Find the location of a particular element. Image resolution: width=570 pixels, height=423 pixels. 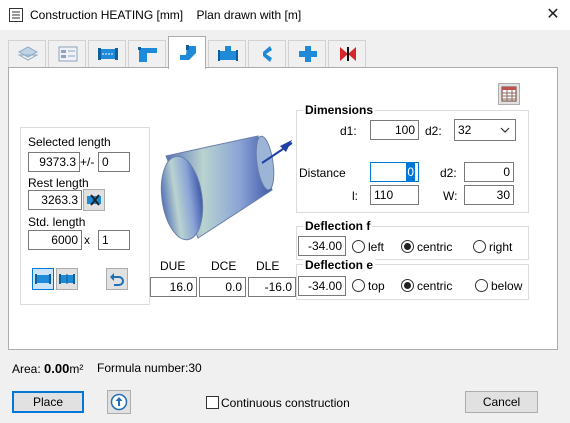

tab-layer is located at coordinates (27, 53).